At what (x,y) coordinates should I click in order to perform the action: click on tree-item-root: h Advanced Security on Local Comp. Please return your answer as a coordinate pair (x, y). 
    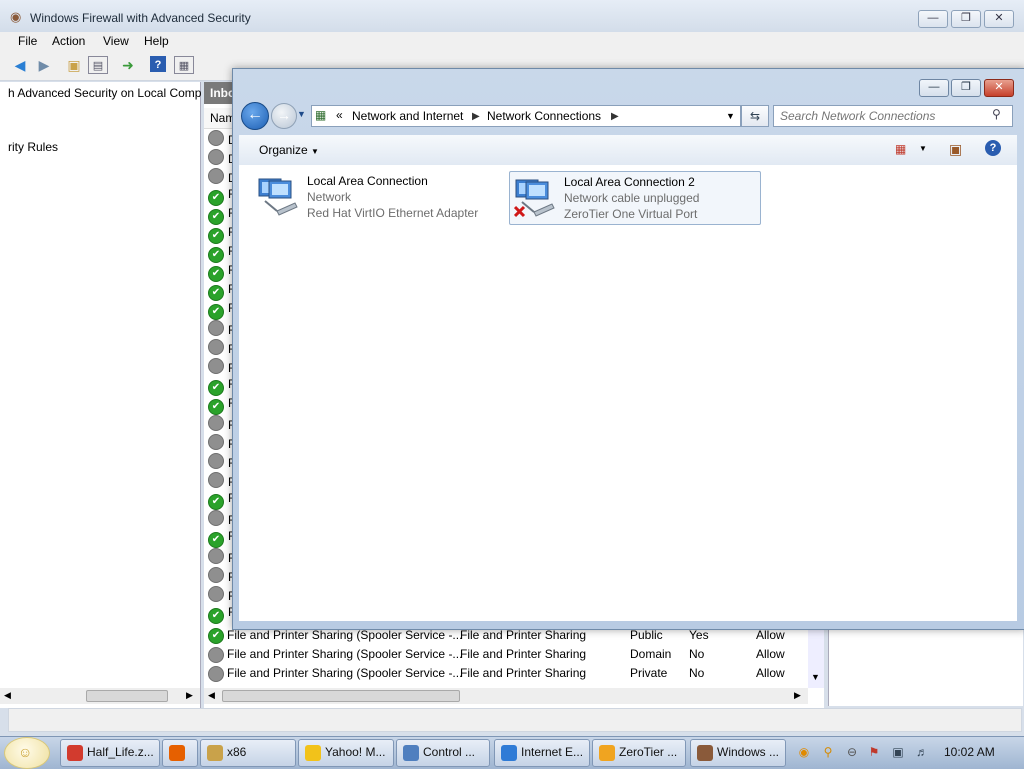
    Looking at the image, I should click on (104, 93).